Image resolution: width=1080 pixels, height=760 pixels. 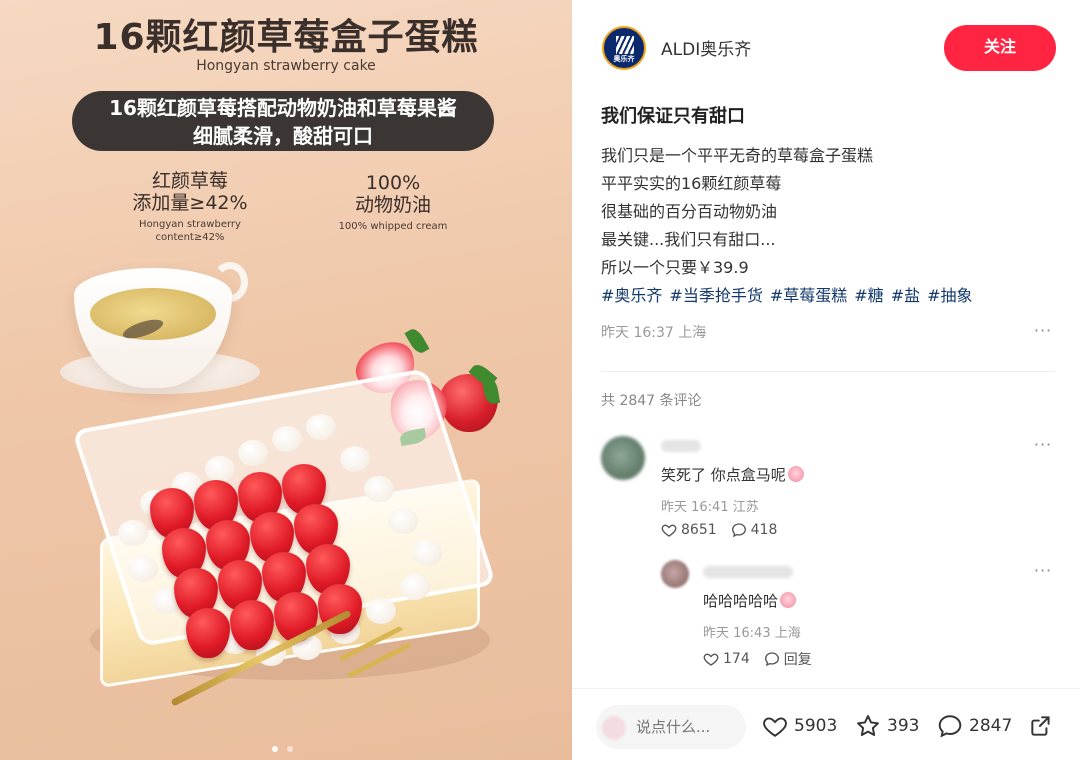 What do you see at coordinates (393, 226) in the screenshot?
I see `stat-cream-en: 100% whipped cream` at bounding box center [393, 226].